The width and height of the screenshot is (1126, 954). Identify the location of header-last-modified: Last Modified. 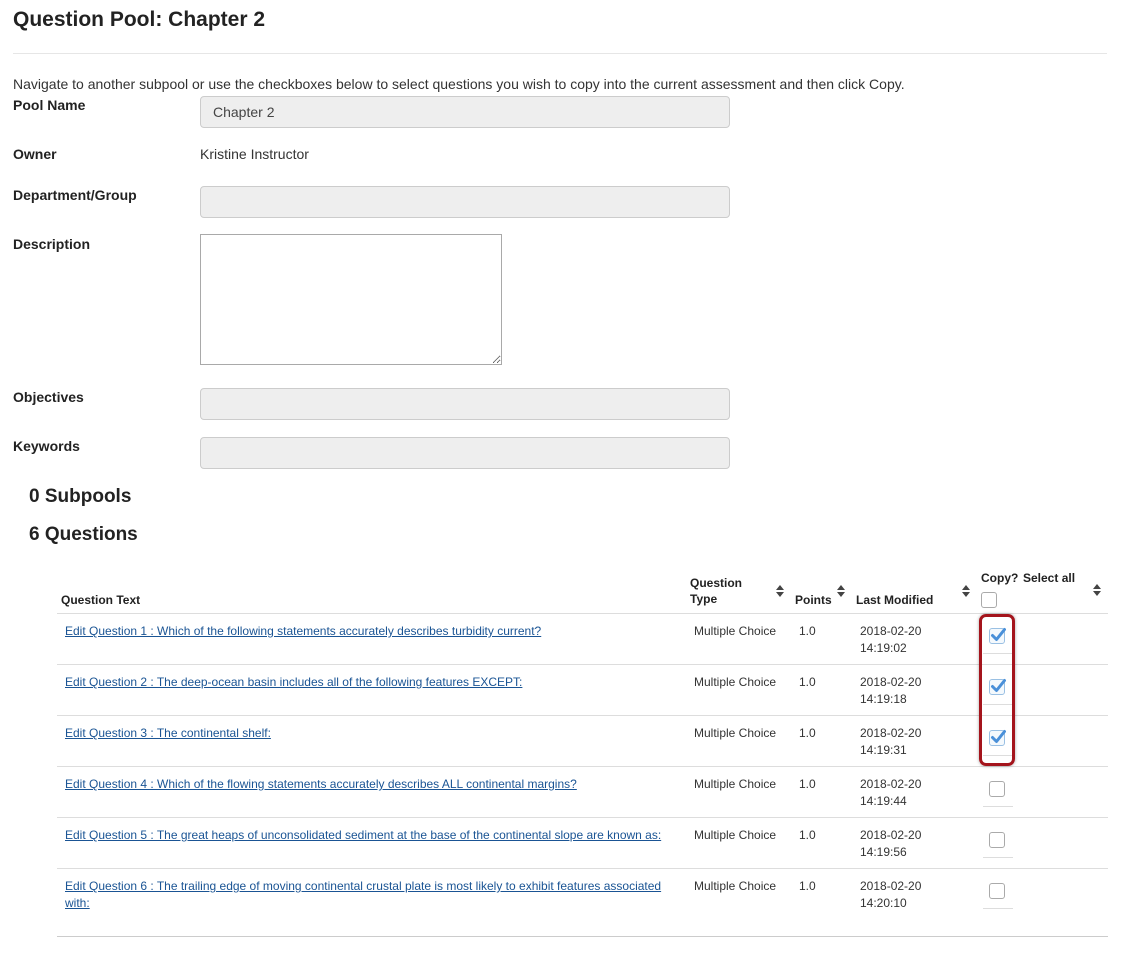
(894, 600).